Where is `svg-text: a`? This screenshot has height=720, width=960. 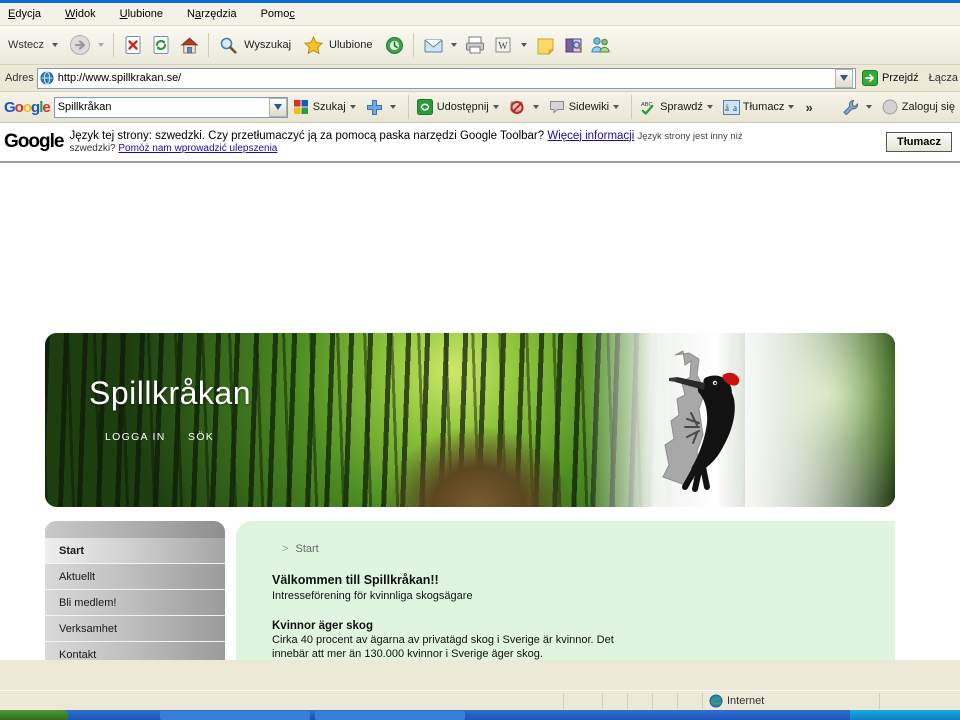 svg-text: a is located at coordinates (735, 108).